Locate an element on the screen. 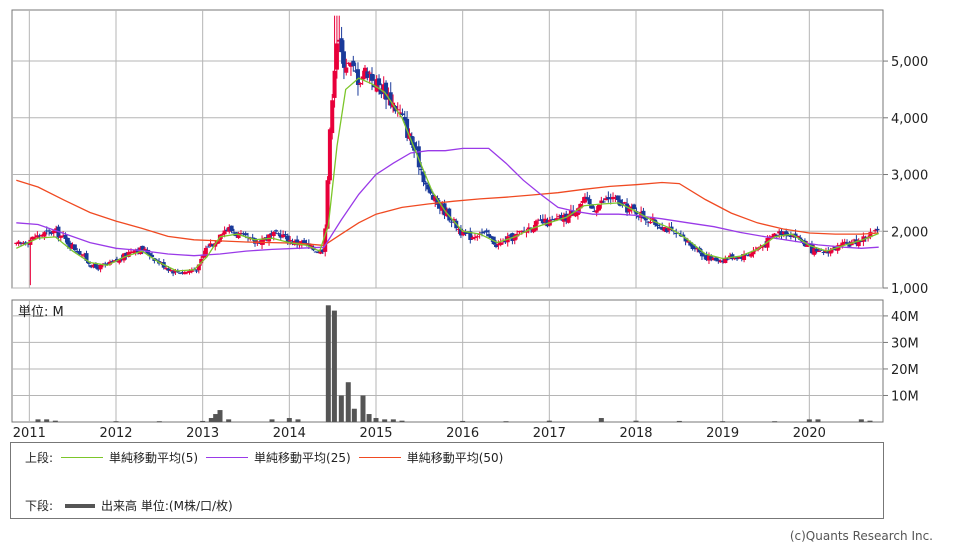  price-tick-label: 4,000 is located at coordinates (909, 119).